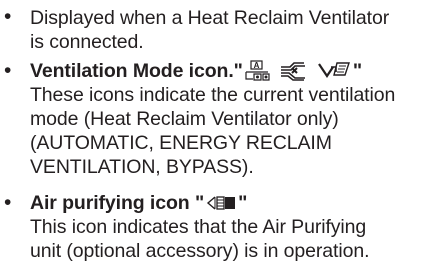 The image size is (438, 271). Describe the element at coordinates (335, 71) in the screenshot. I see `bypass-ventilation-icon` at that location.